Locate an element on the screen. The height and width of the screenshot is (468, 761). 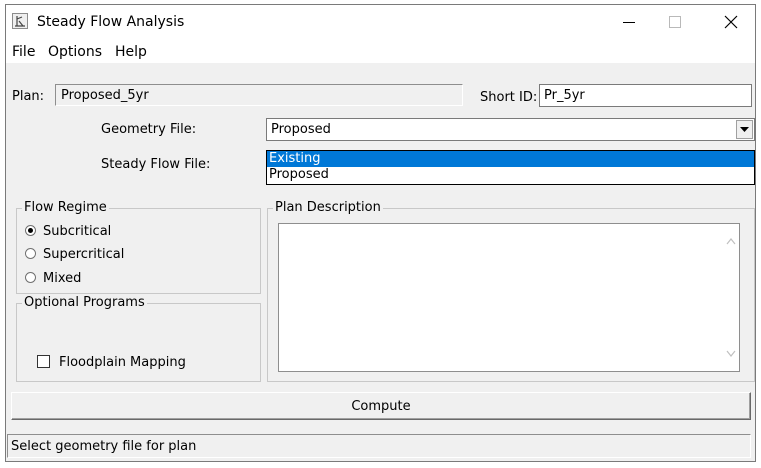
radio-supercritical: Supercritical is located at coordinates (74, 254).